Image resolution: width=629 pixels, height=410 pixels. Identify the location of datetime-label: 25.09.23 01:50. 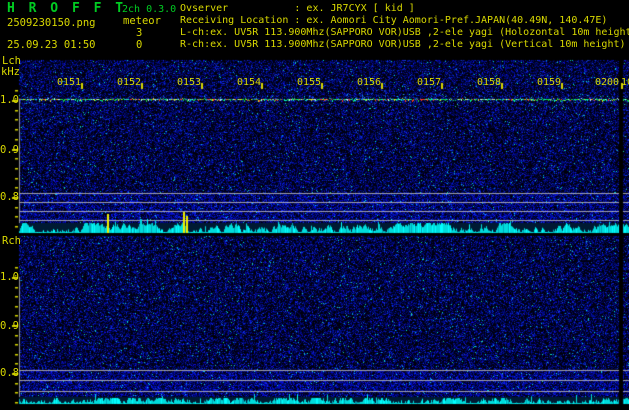
(51, 45).